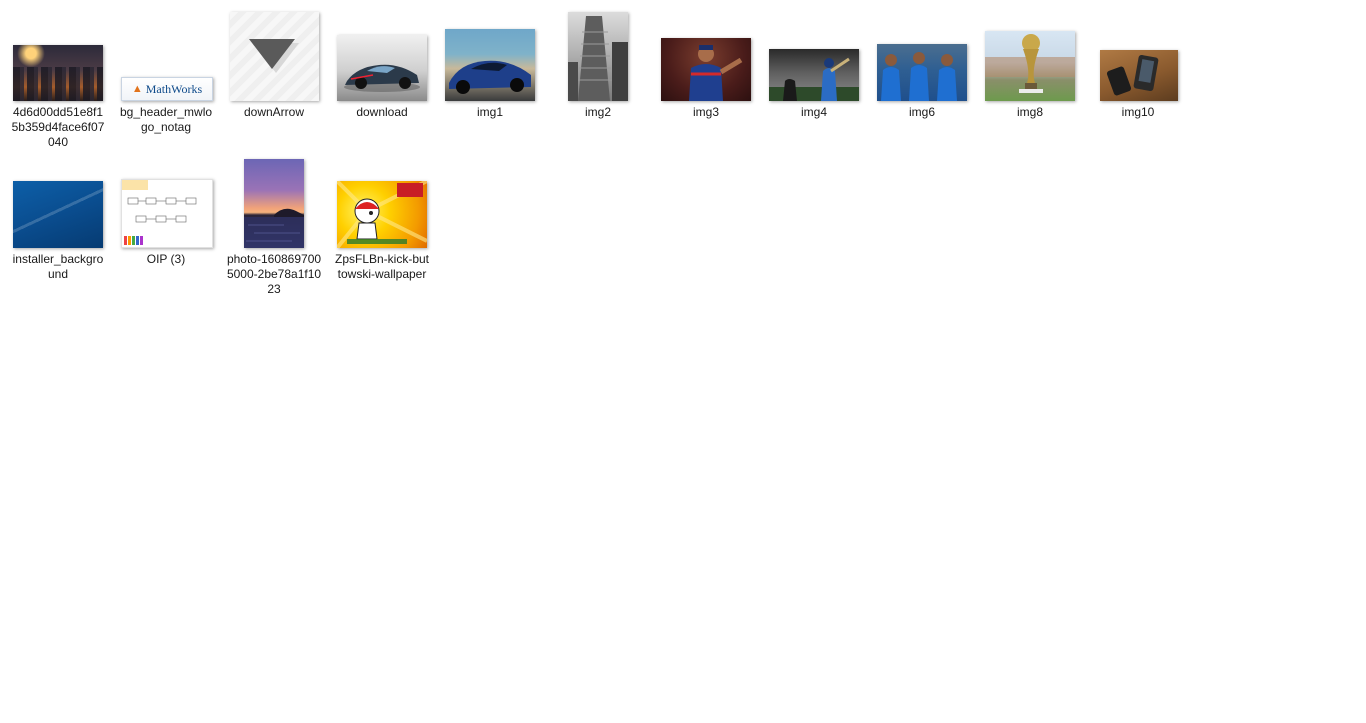  I want to click on logo-text: MathWorks, so click(174, 88).